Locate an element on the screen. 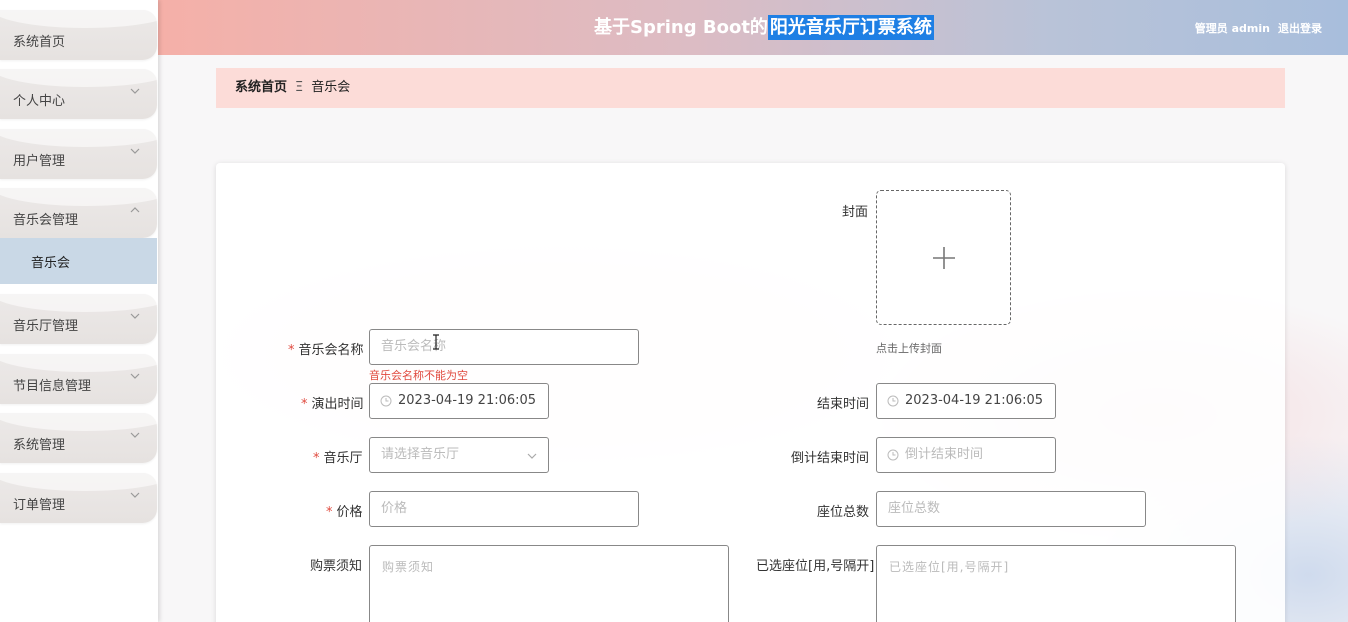 This screenshot has width=1348, height=622. header-user-area: 管理员 admin 退出登录 is located at coordinates (1254, 28).